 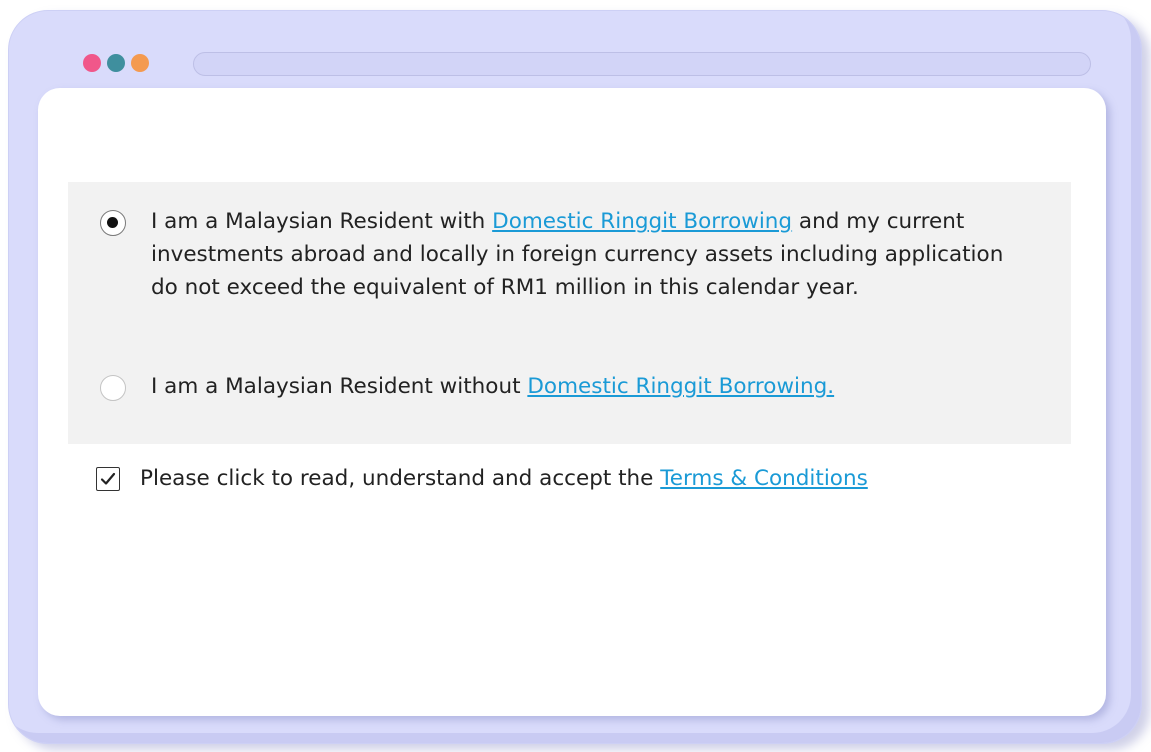 What do you see at coordinates (92, 63) in the screenshot?
I see `close-window-dot` at bounding box center [92, 63].